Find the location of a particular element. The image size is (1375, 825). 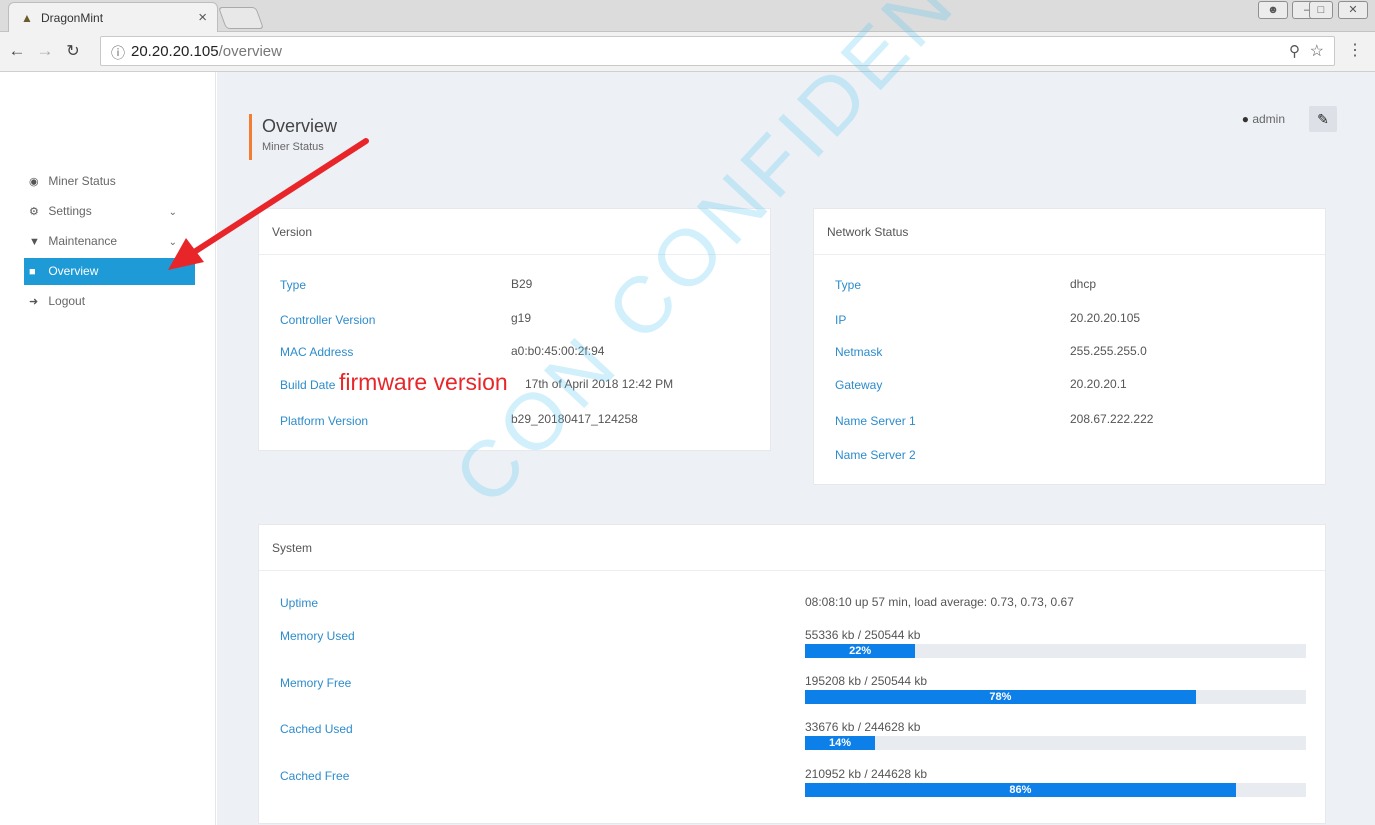

card-title: System is located at coordinates (792, 548).